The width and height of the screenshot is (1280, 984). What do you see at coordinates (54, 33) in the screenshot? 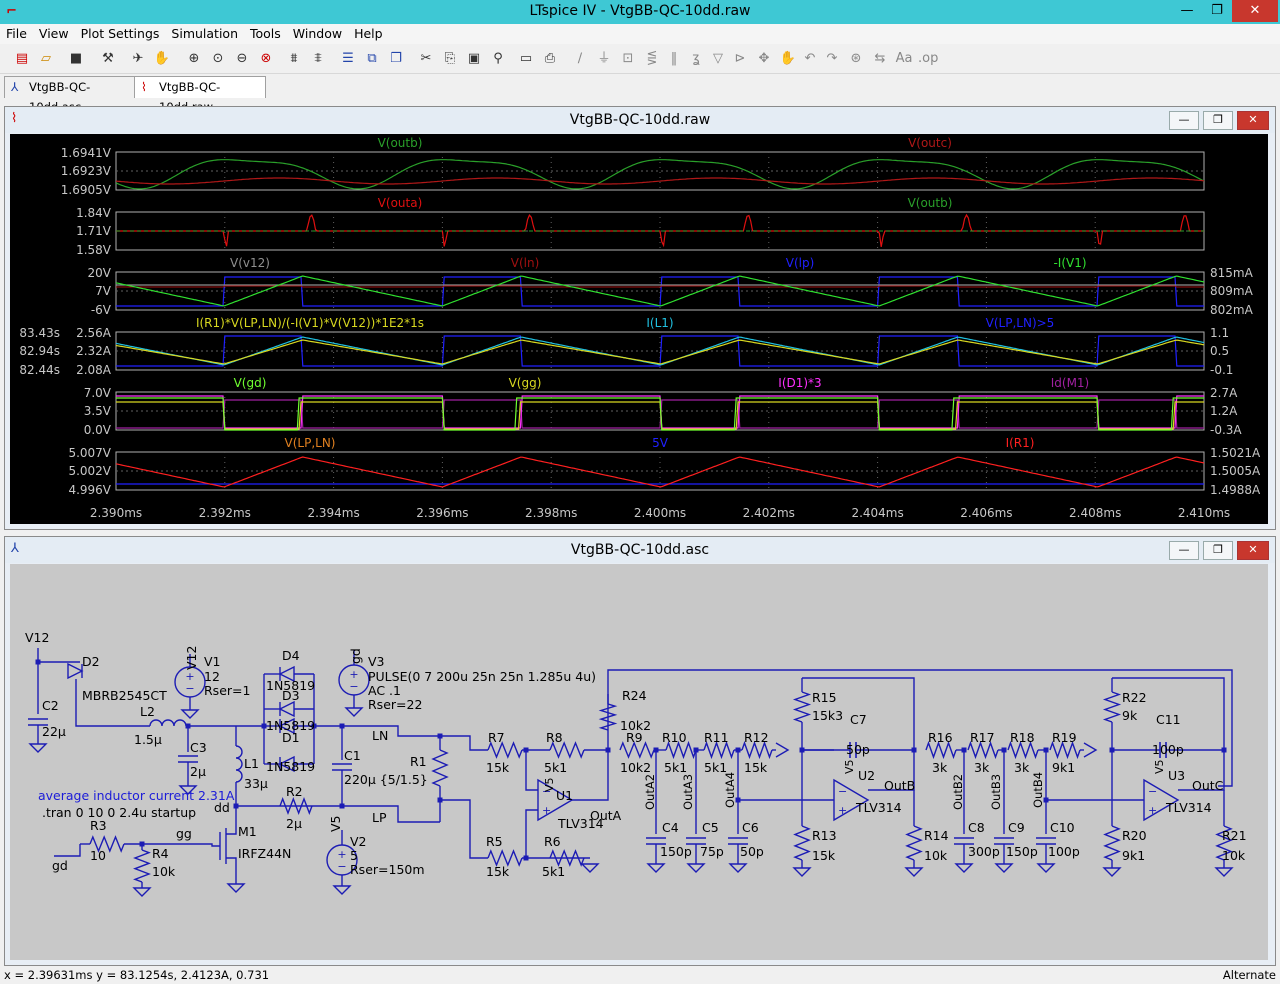
I see `menu-view: View` at bounding box center [54, 33].